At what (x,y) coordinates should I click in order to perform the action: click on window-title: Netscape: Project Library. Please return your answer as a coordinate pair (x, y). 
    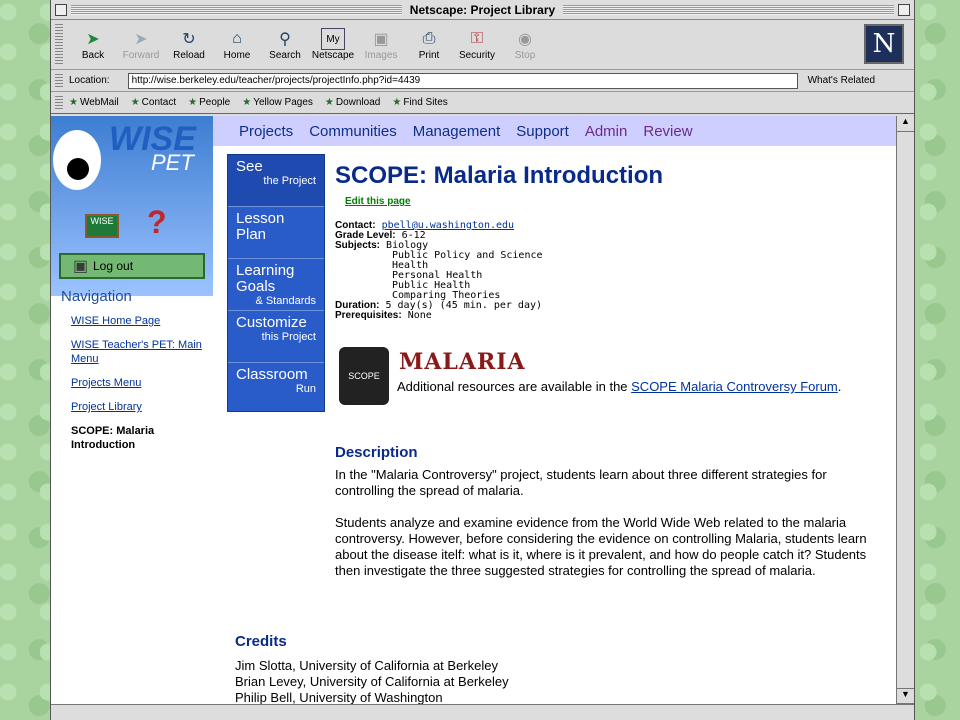
    Looking at the image, I should click on (482, 9).